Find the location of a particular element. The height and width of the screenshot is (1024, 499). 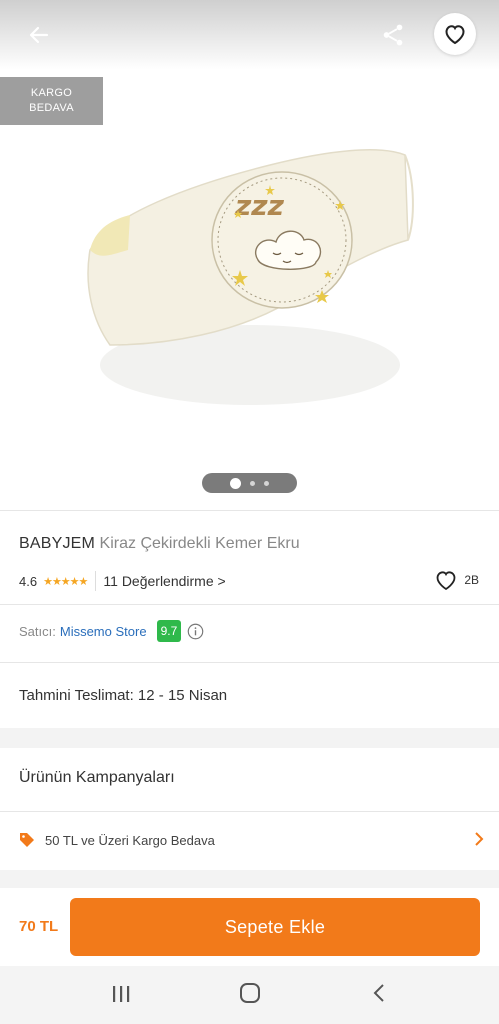

product-title: BABYJEM Kiraz Çekirdekli Kemer Ekru is located at coordinates (159, 544).